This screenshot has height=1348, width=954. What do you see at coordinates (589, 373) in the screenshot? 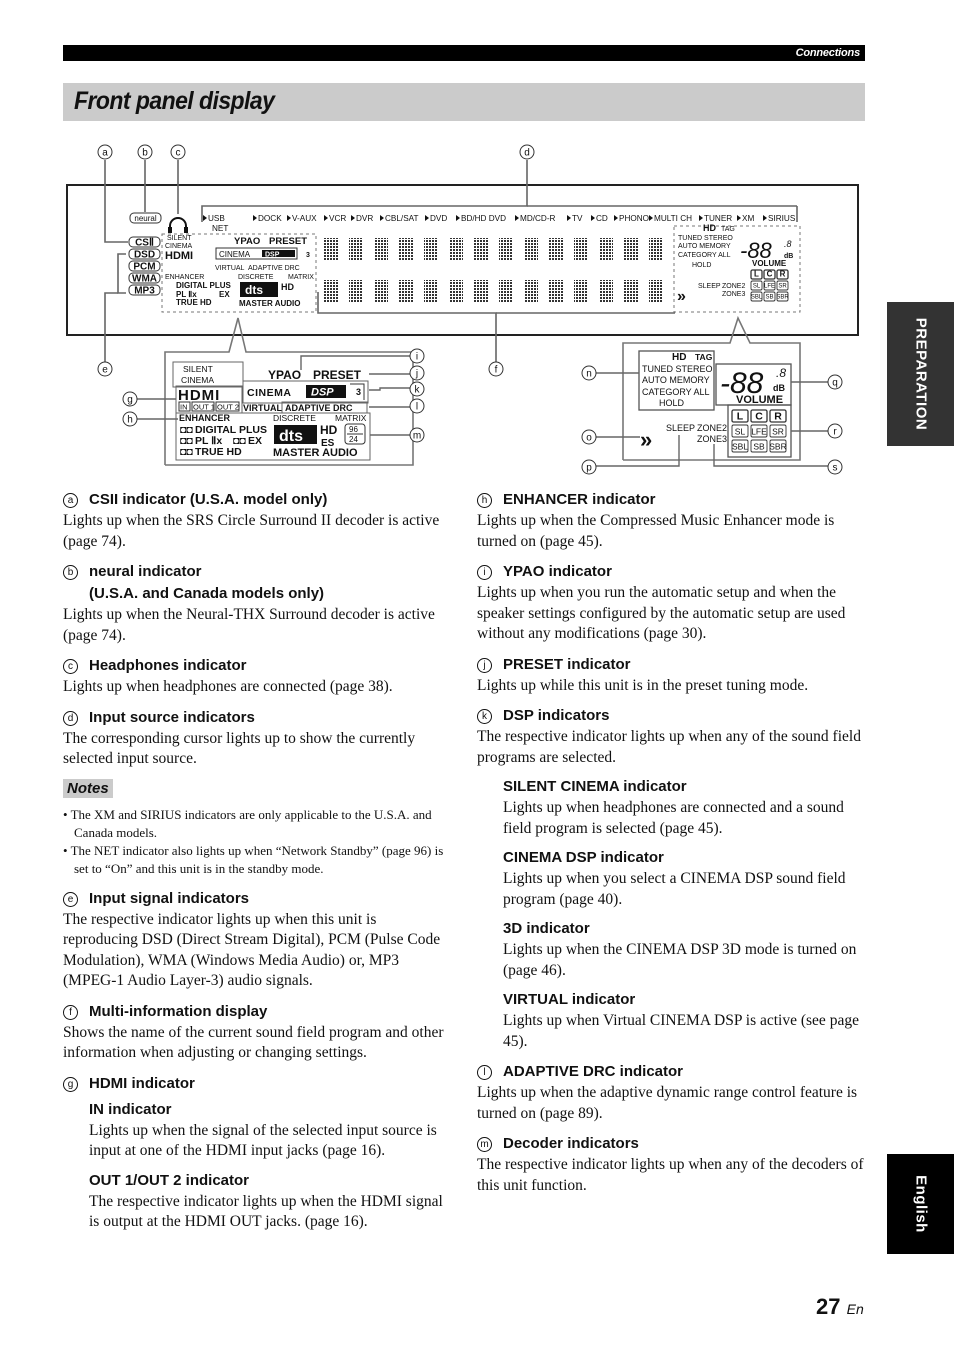
I see `callout-n: n` at bounding box center [589, 373].